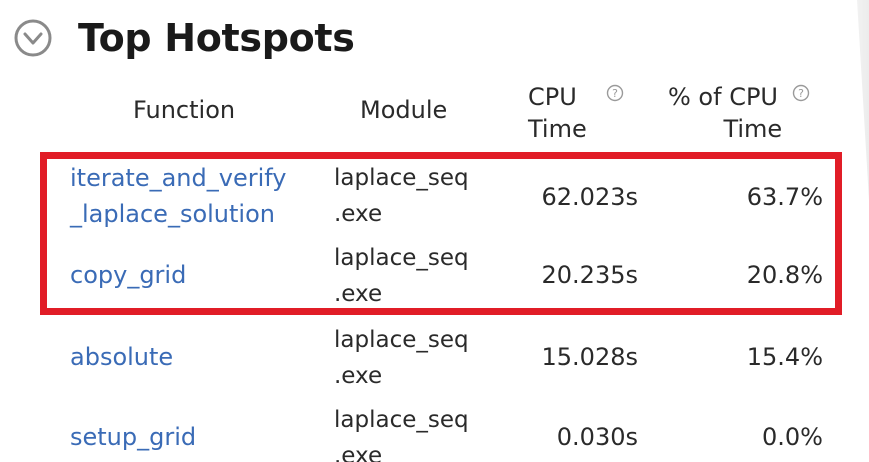  I want to click on pct-cpu-value: 63.7%, so click(784, 197).